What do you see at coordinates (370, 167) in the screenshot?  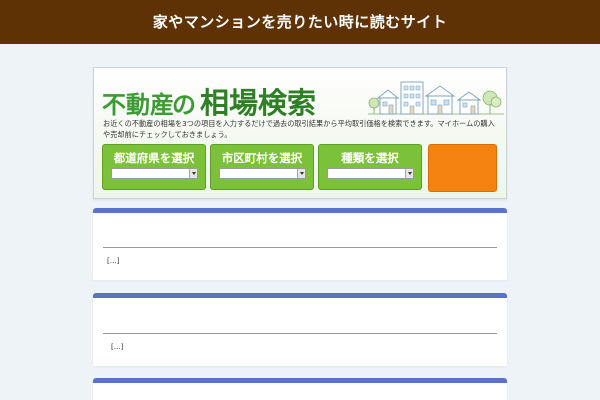 I see `type-select-panel: 種類を選択` at bounding box center [370, 167].